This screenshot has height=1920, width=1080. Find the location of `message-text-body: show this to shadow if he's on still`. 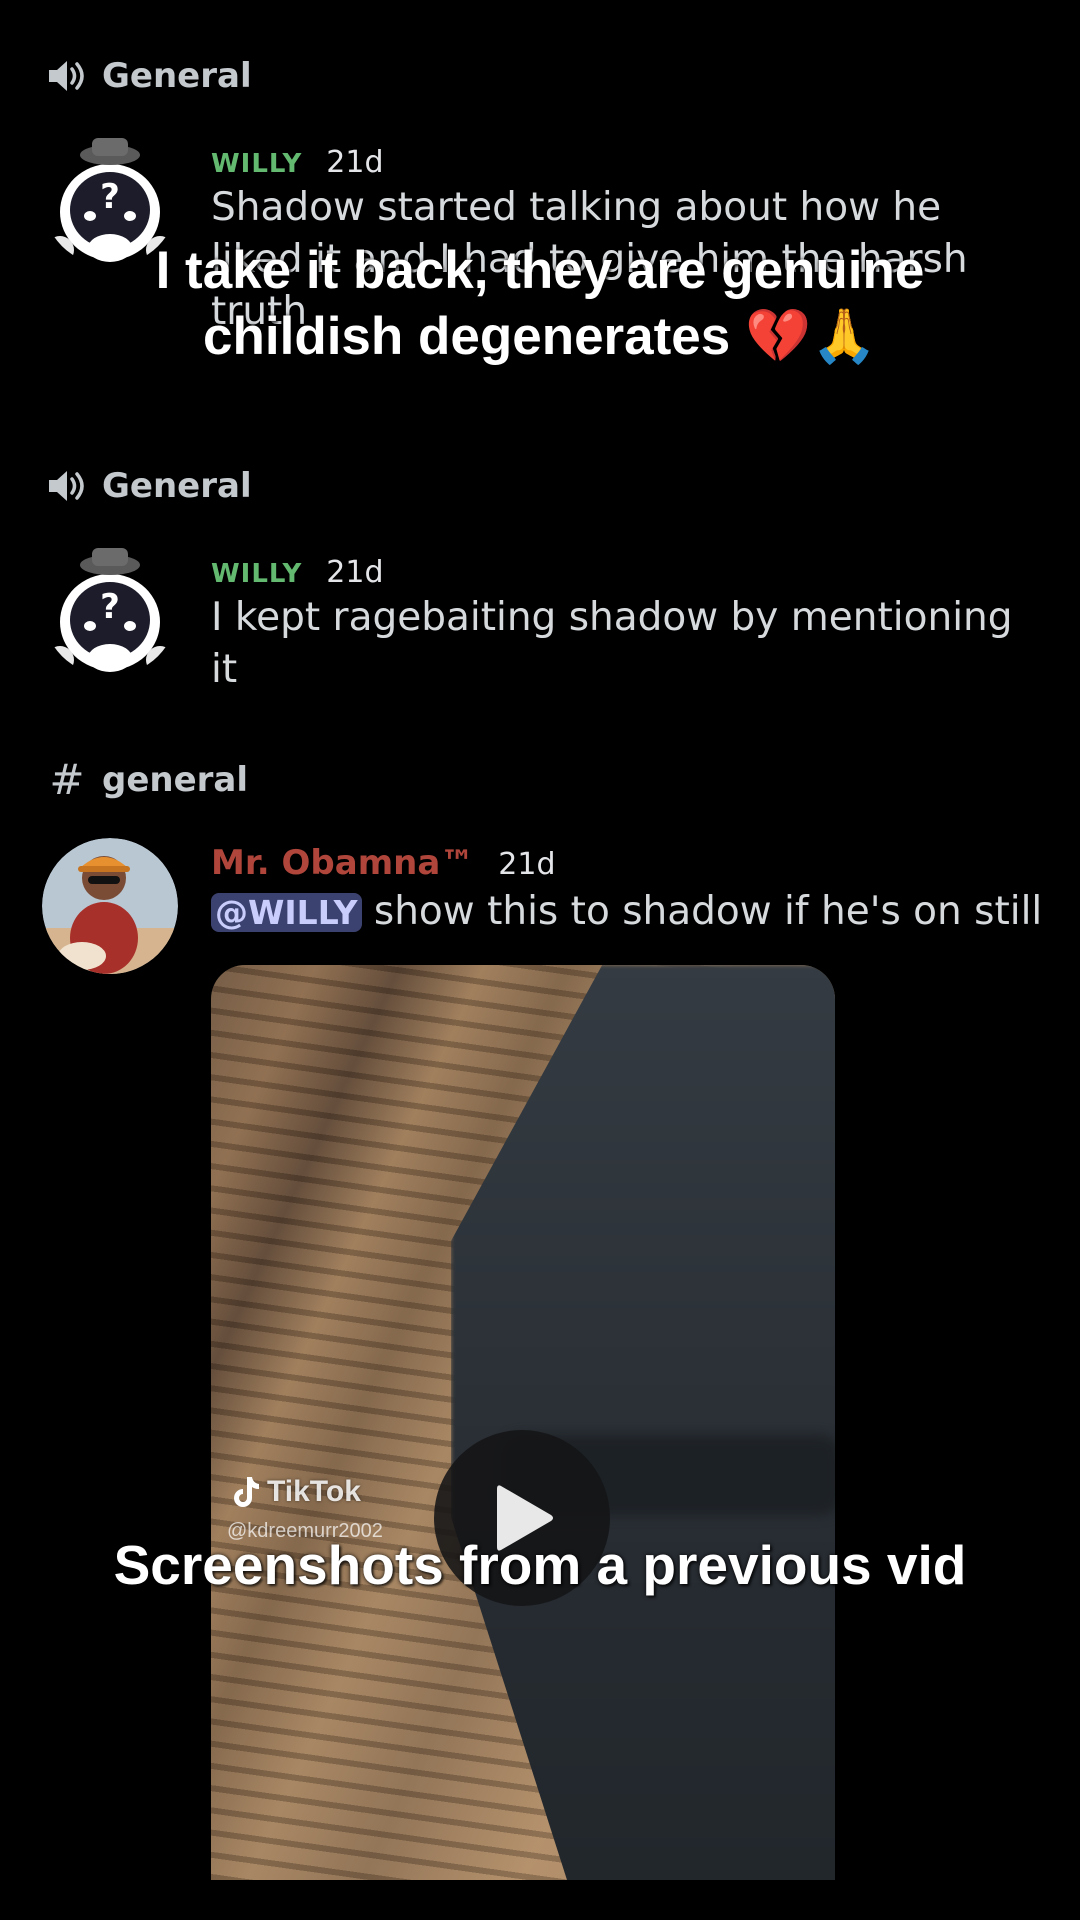

message-text-body: show this to shadow if he's on still is located at coordinates (702, 911).